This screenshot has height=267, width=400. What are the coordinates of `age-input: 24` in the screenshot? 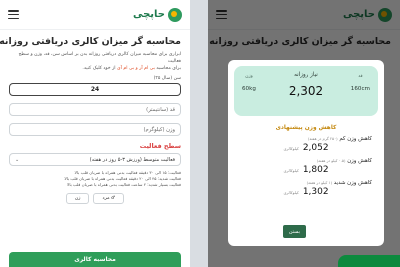 It's located at (95, 89).